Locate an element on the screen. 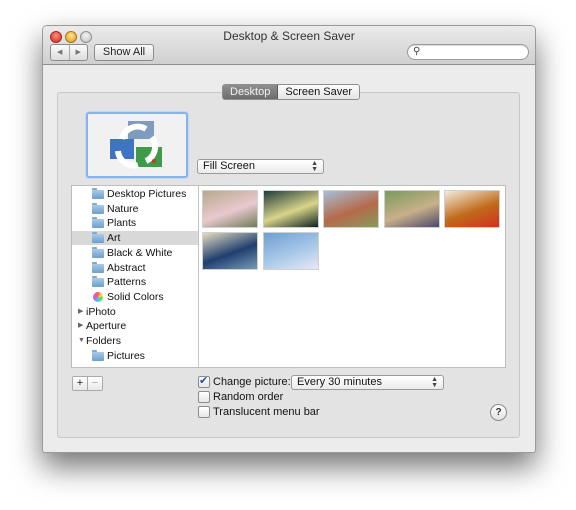  translucent-menu-bar-checkbox: Translucent menu bar is located at coordinates (259, 412).